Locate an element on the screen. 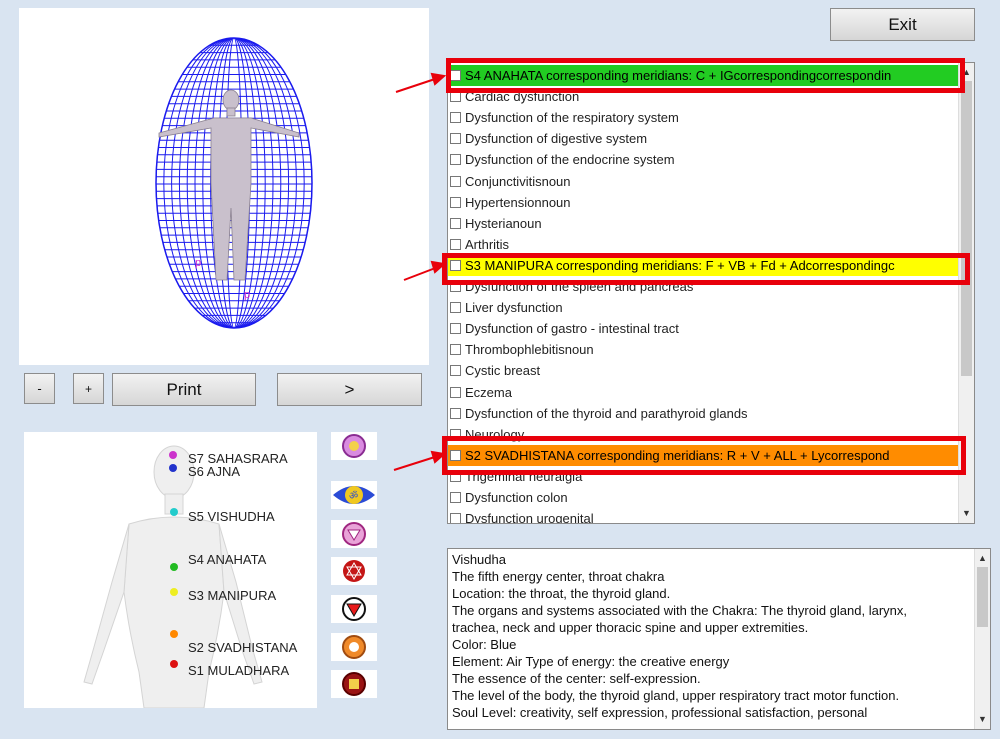 This screenshot has height=739, width=1000. ajna-icon: ॐ is located at coordinates (354, 495).